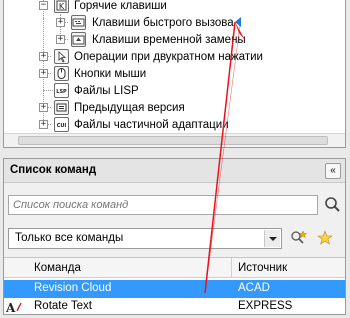  I want to click on tree-item-mouse-buttons: + Кнопки мыши, so click(174, 73).